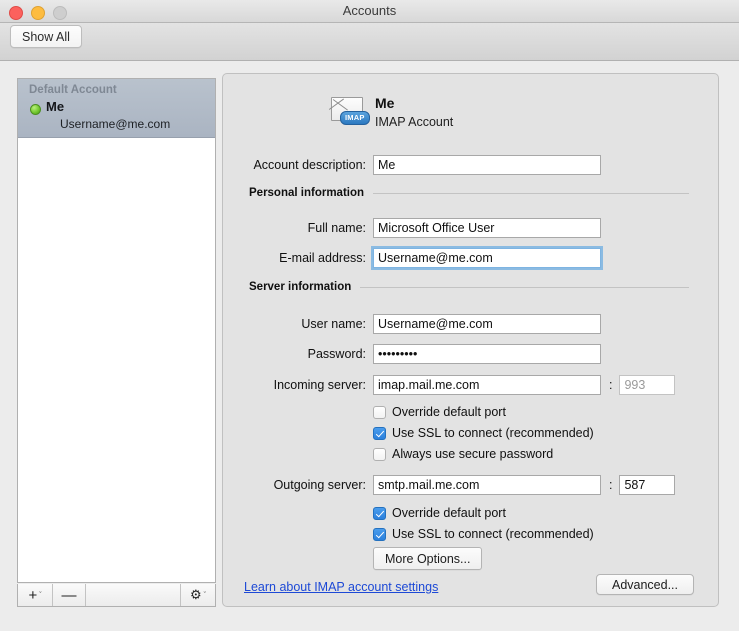  What do you see at coordinates (333, 324) in the screenshot?
I see `user-name-label: User name:` at bounding box center [333, 324].